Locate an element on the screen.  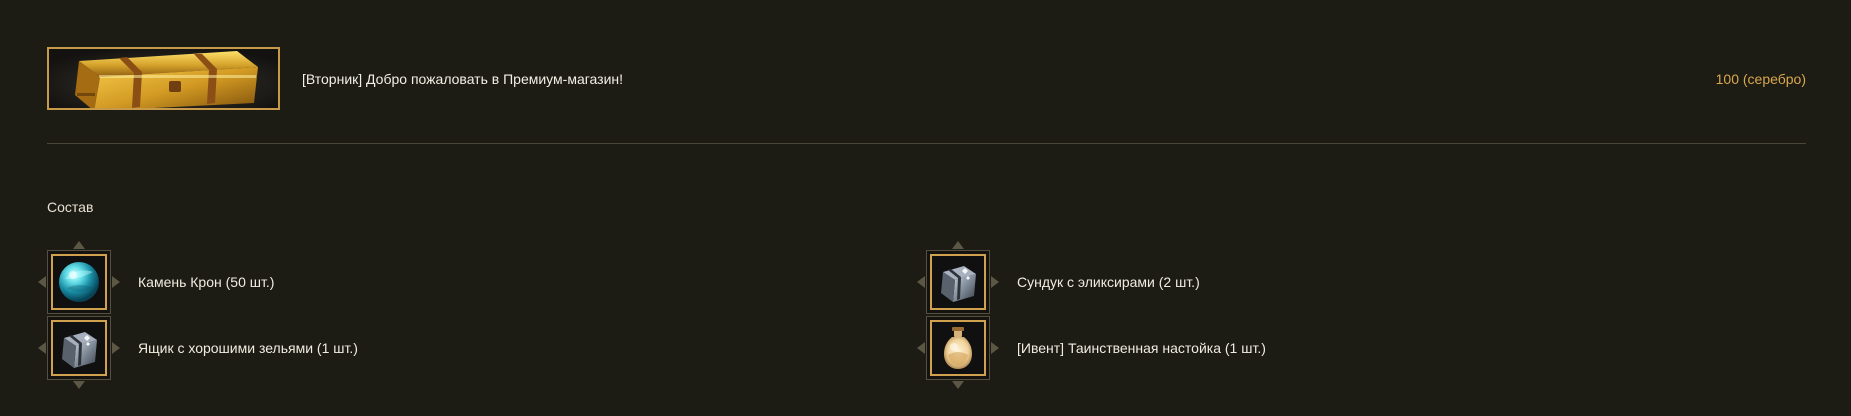
product-image is located at coordinates (163, 78).